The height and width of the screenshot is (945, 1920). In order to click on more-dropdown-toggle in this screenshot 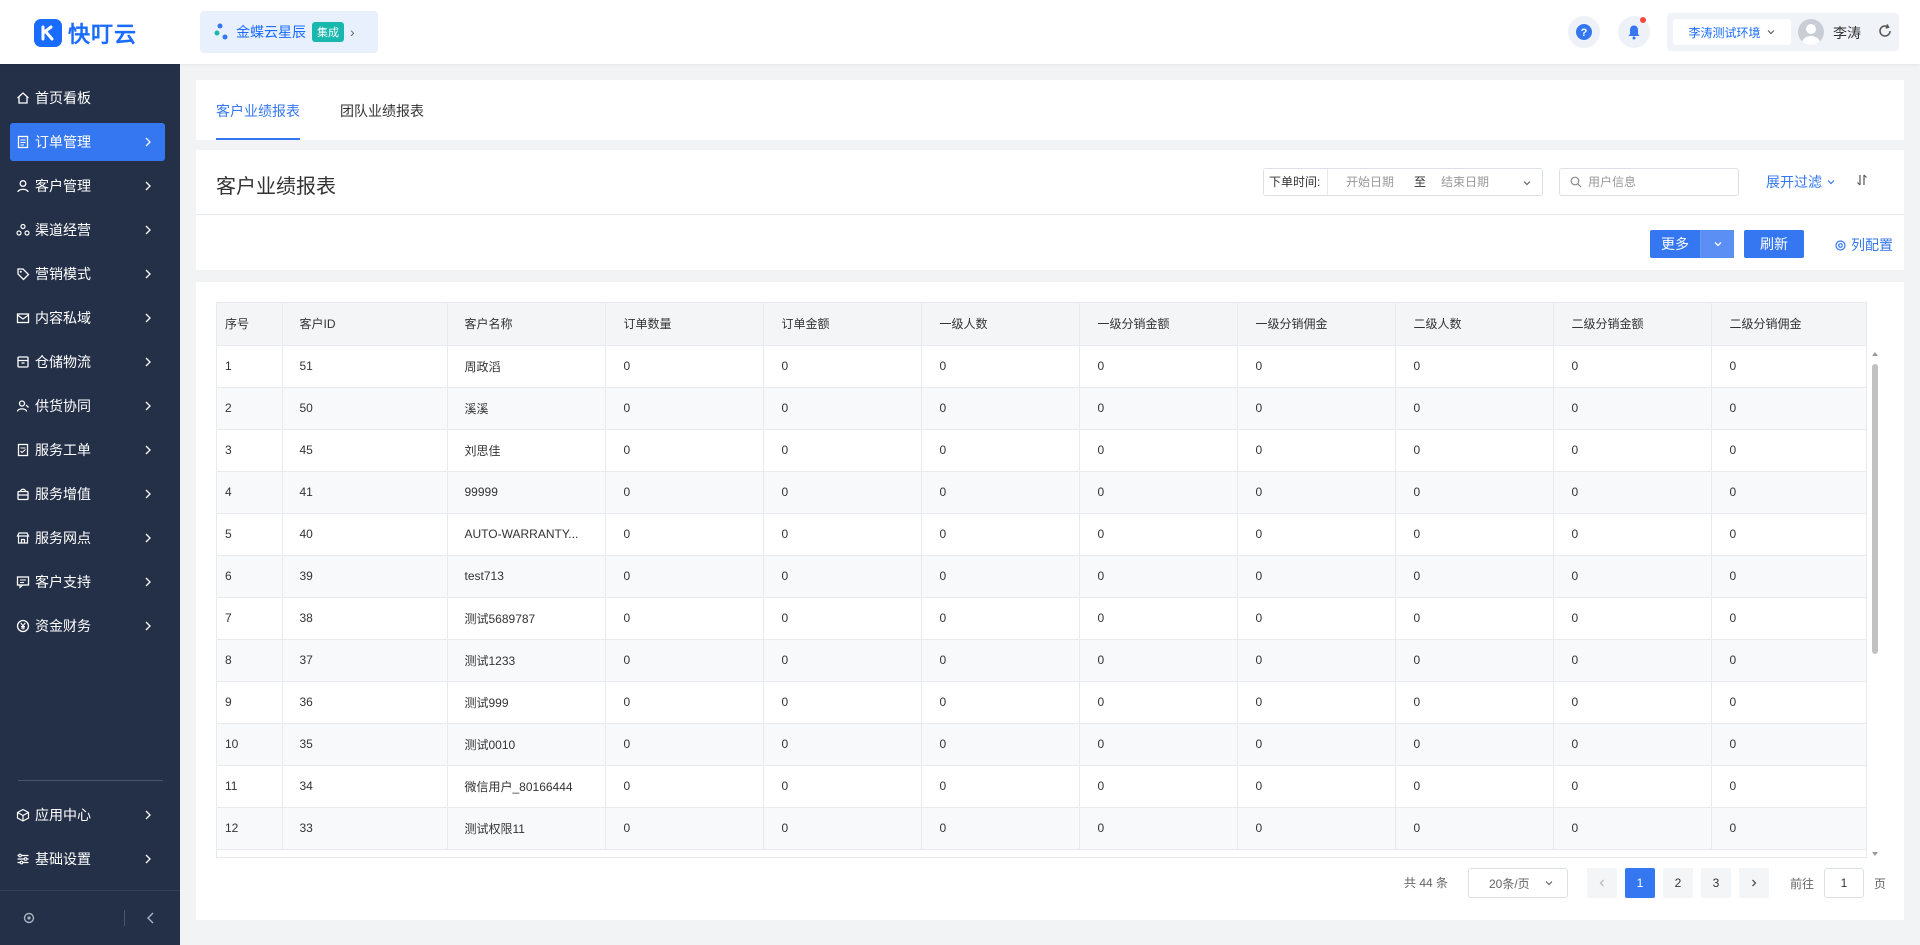, I will do `click(1717, 244)`.